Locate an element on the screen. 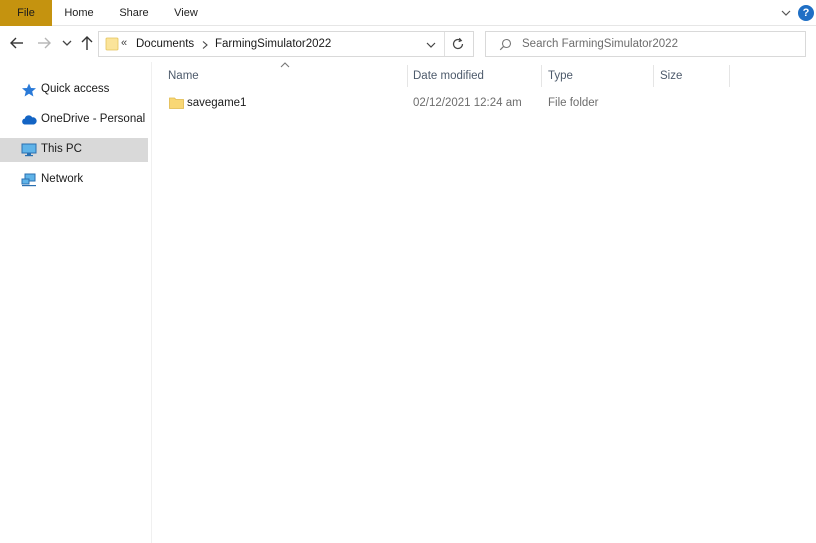 Image resolution: width=816 pixels, height=543 pixels. navigation-bar: « Documents FarmingSimulator2022 is located at coordinates (408, 44).